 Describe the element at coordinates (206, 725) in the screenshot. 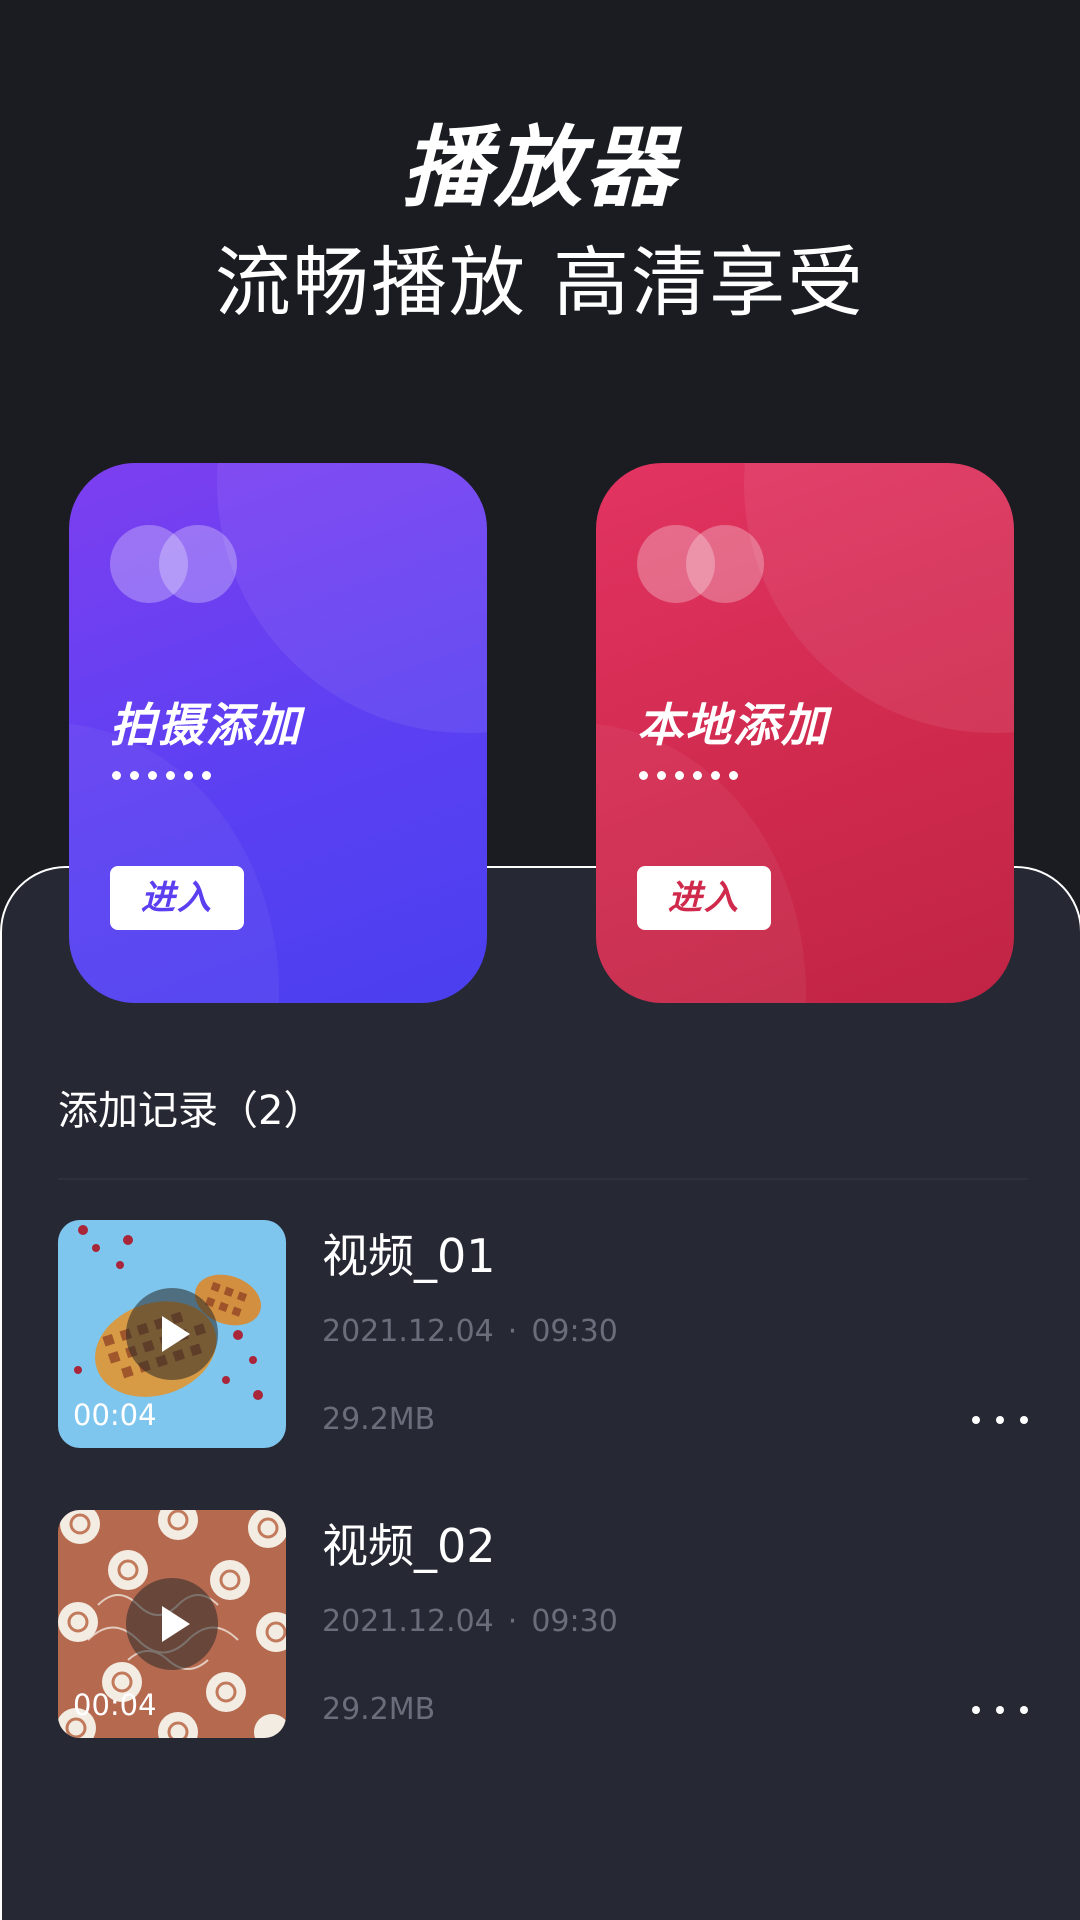

I see `card-label: 拍摄添加` at that location.